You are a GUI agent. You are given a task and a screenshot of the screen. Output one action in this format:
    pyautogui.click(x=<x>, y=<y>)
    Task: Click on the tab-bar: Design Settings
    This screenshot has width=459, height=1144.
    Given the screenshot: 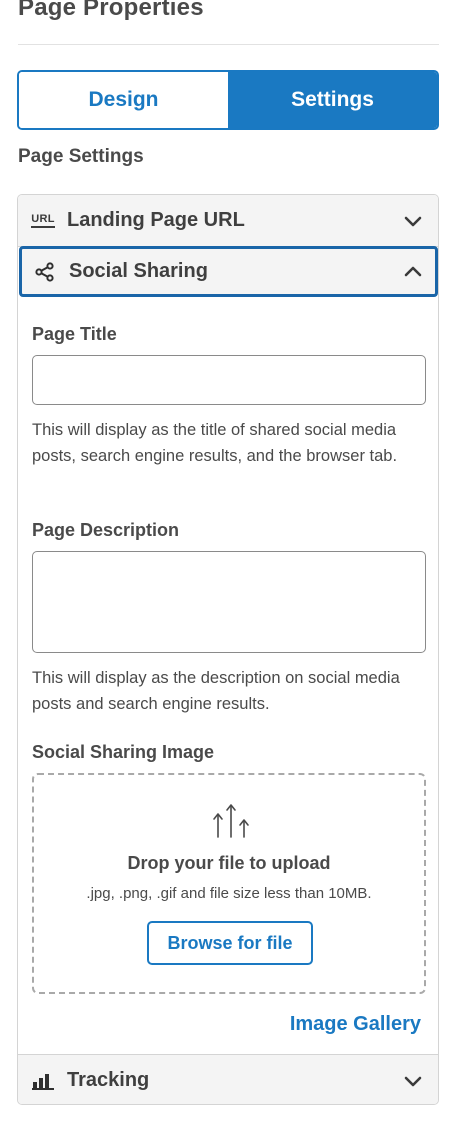 What is the action you would take?
    pyautogui.click(x=228, y=100)
    